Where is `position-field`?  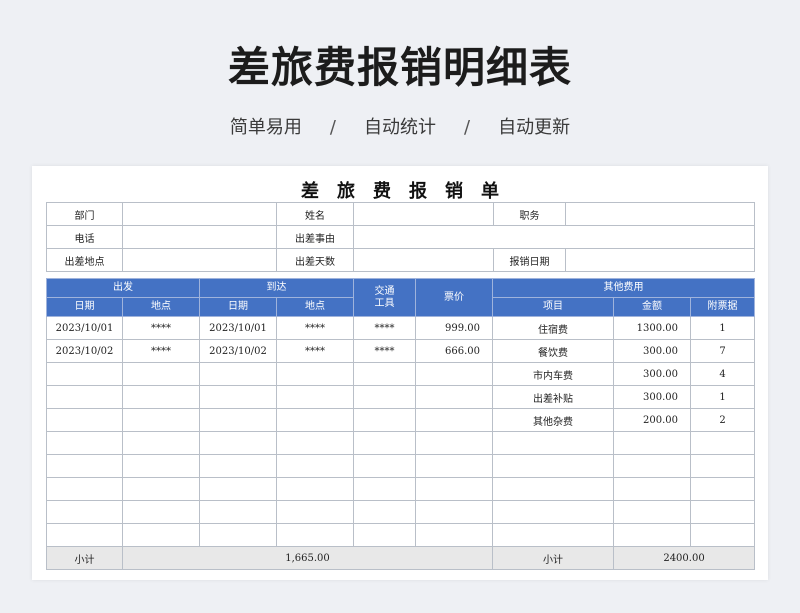
position-field is located at coordinates (660, 214).